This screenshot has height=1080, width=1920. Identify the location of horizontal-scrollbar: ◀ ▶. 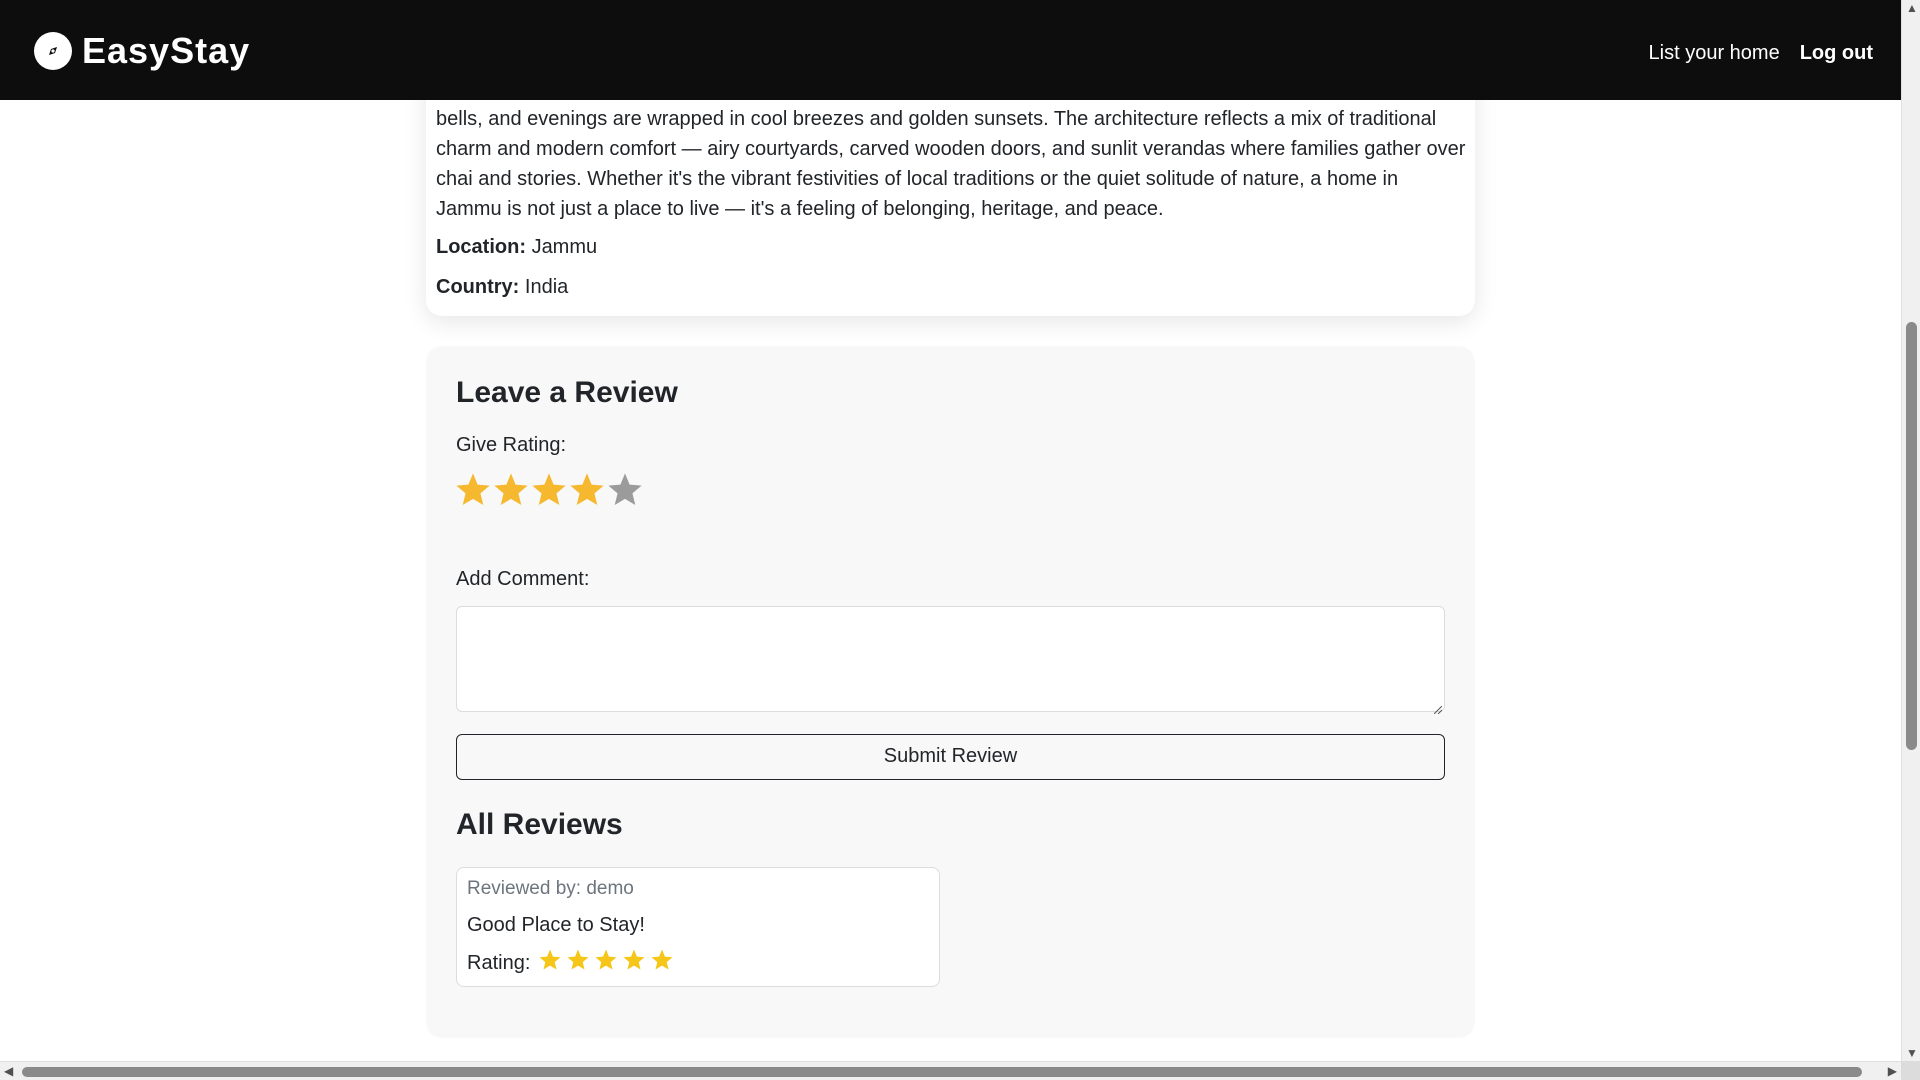
(950, 1070).